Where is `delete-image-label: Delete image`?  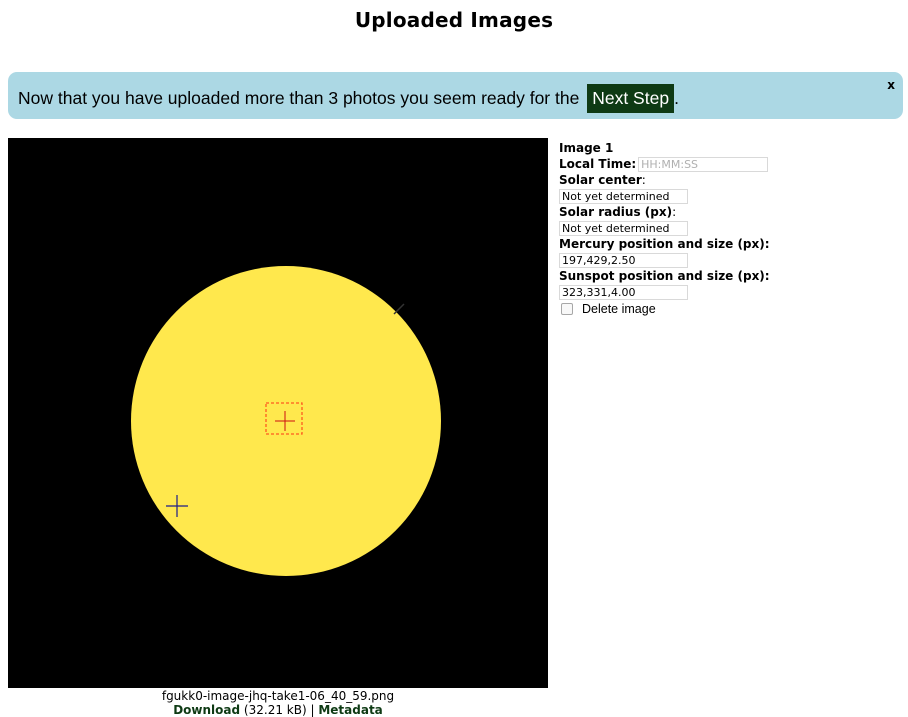
delete-image-label: Delete image is located at coordinates (619, 309).